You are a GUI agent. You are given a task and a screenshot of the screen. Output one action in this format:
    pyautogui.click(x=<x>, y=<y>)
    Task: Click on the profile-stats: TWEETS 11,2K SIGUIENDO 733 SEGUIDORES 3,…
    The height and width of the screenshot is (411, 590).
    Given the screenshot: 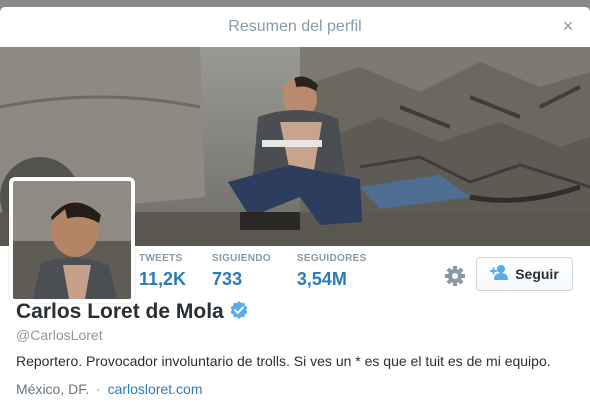 What is the action you would take?
    pyautogui.click(x=266, y=272)
    